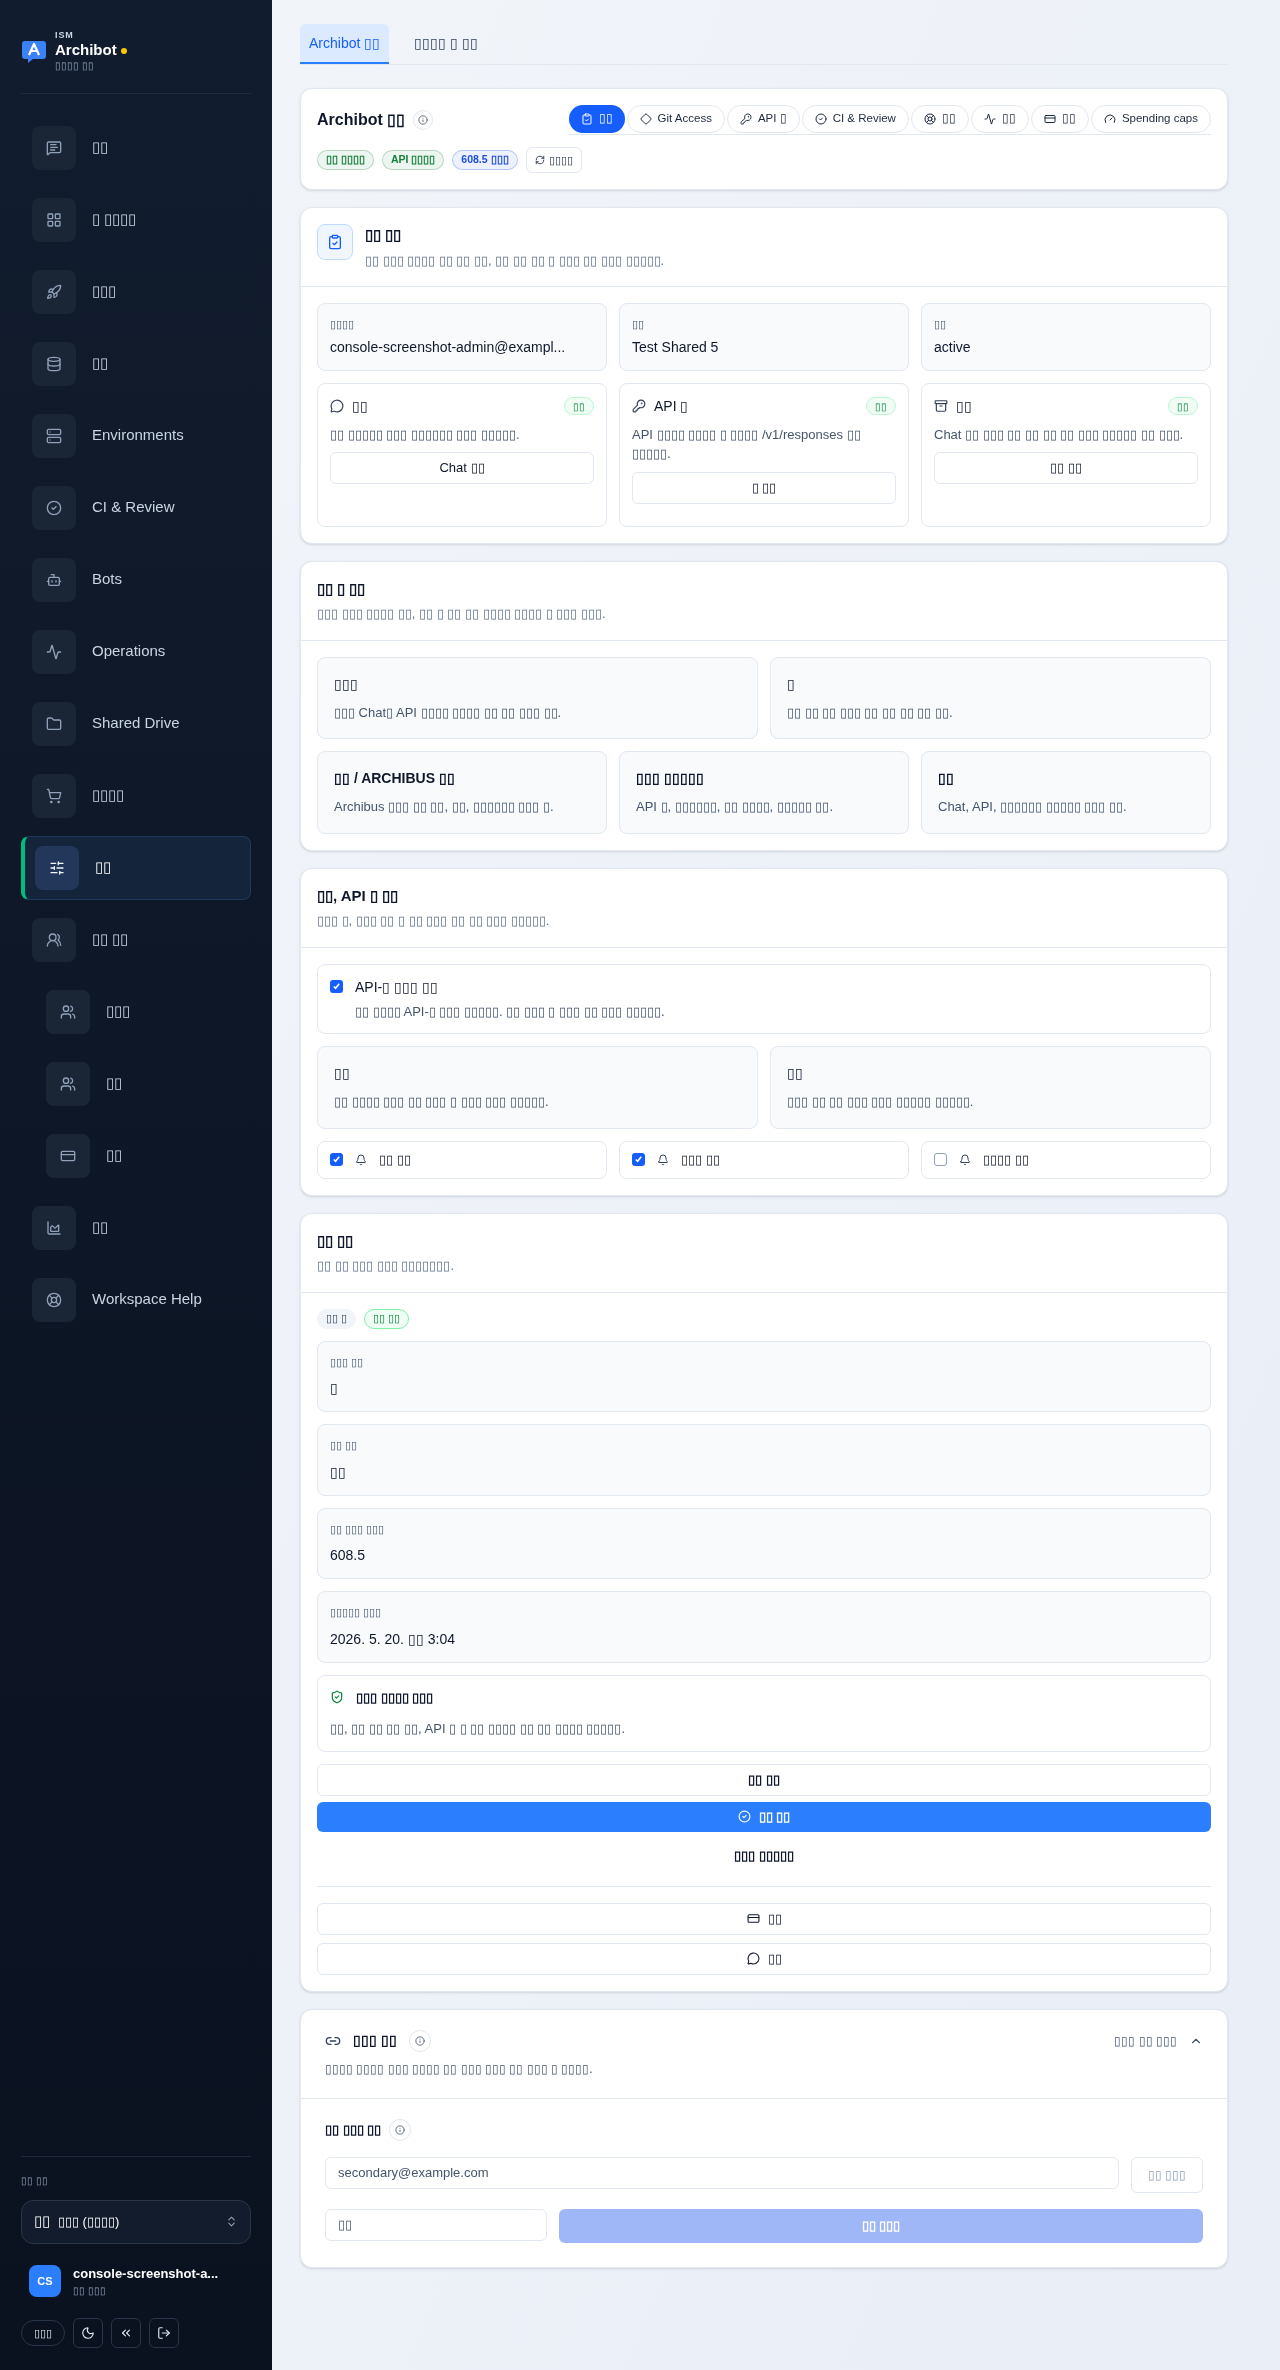 The height and width of the screenshot is (2370, 1280). I want to click on text-button: ▯▯▯ ▯▯▯▯▯, so click(764, 1855).